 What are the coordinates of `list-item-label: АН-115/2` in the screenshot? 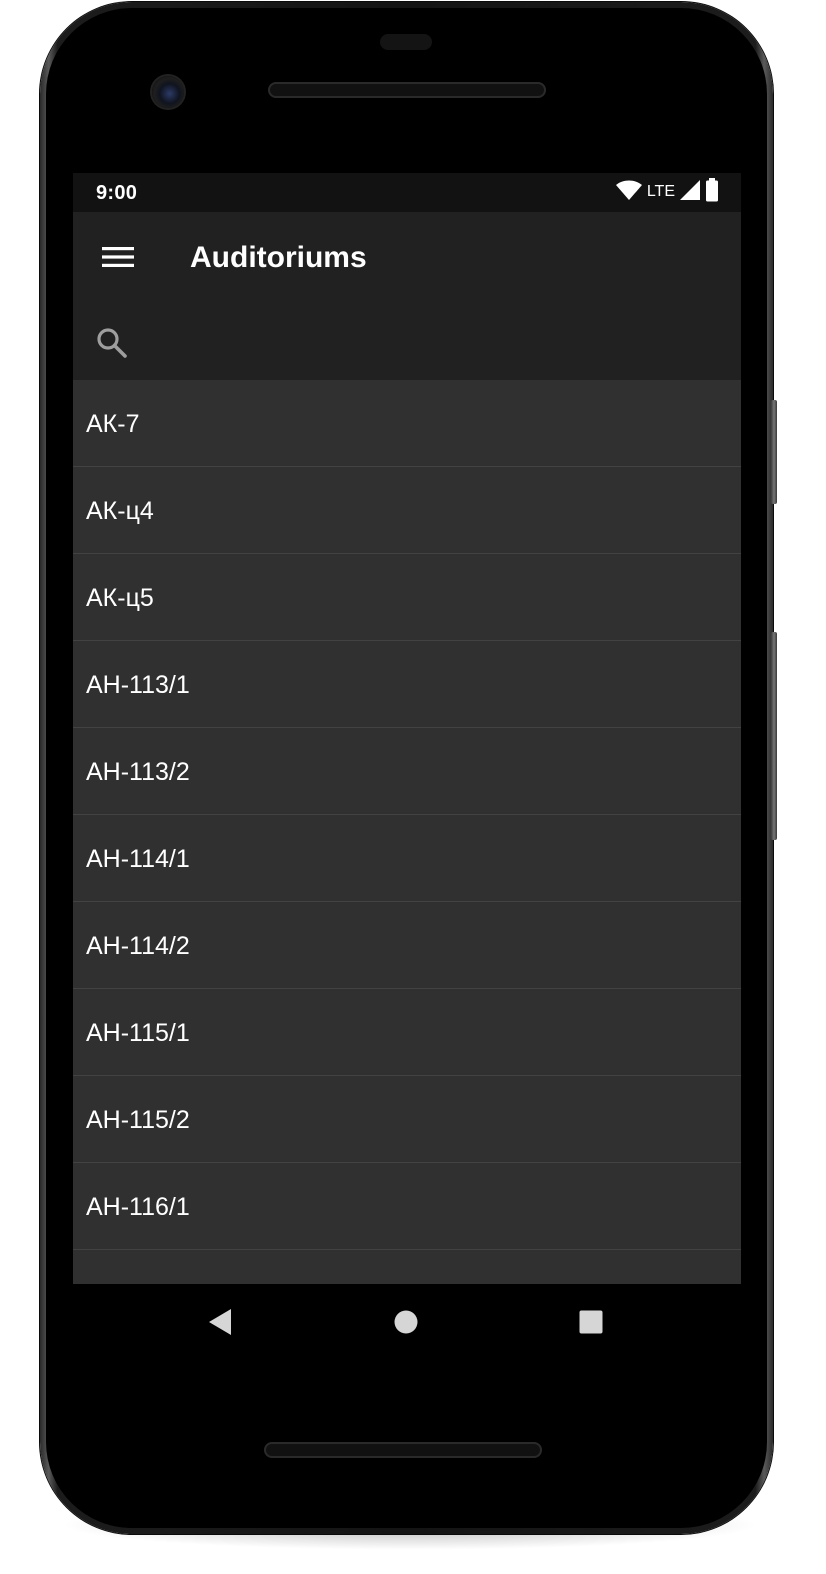 It's located at (138, 1120).